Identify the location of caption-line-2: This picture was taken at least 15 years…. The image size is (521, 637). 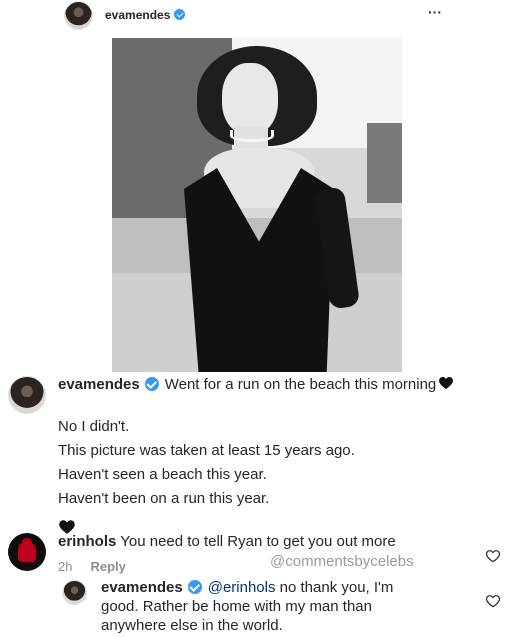
(206, 450).